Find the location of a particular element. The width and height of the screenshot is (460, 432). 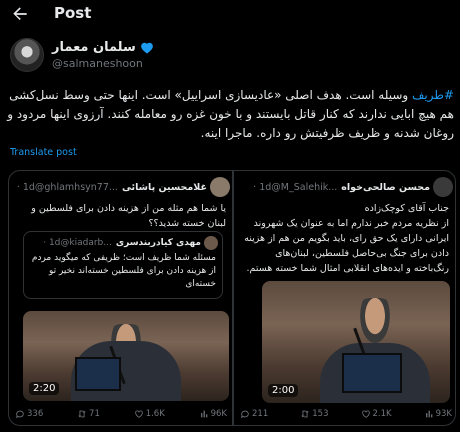

quoted-author-name: غلامحسین پاشائی is located at coordinates (164, 187).